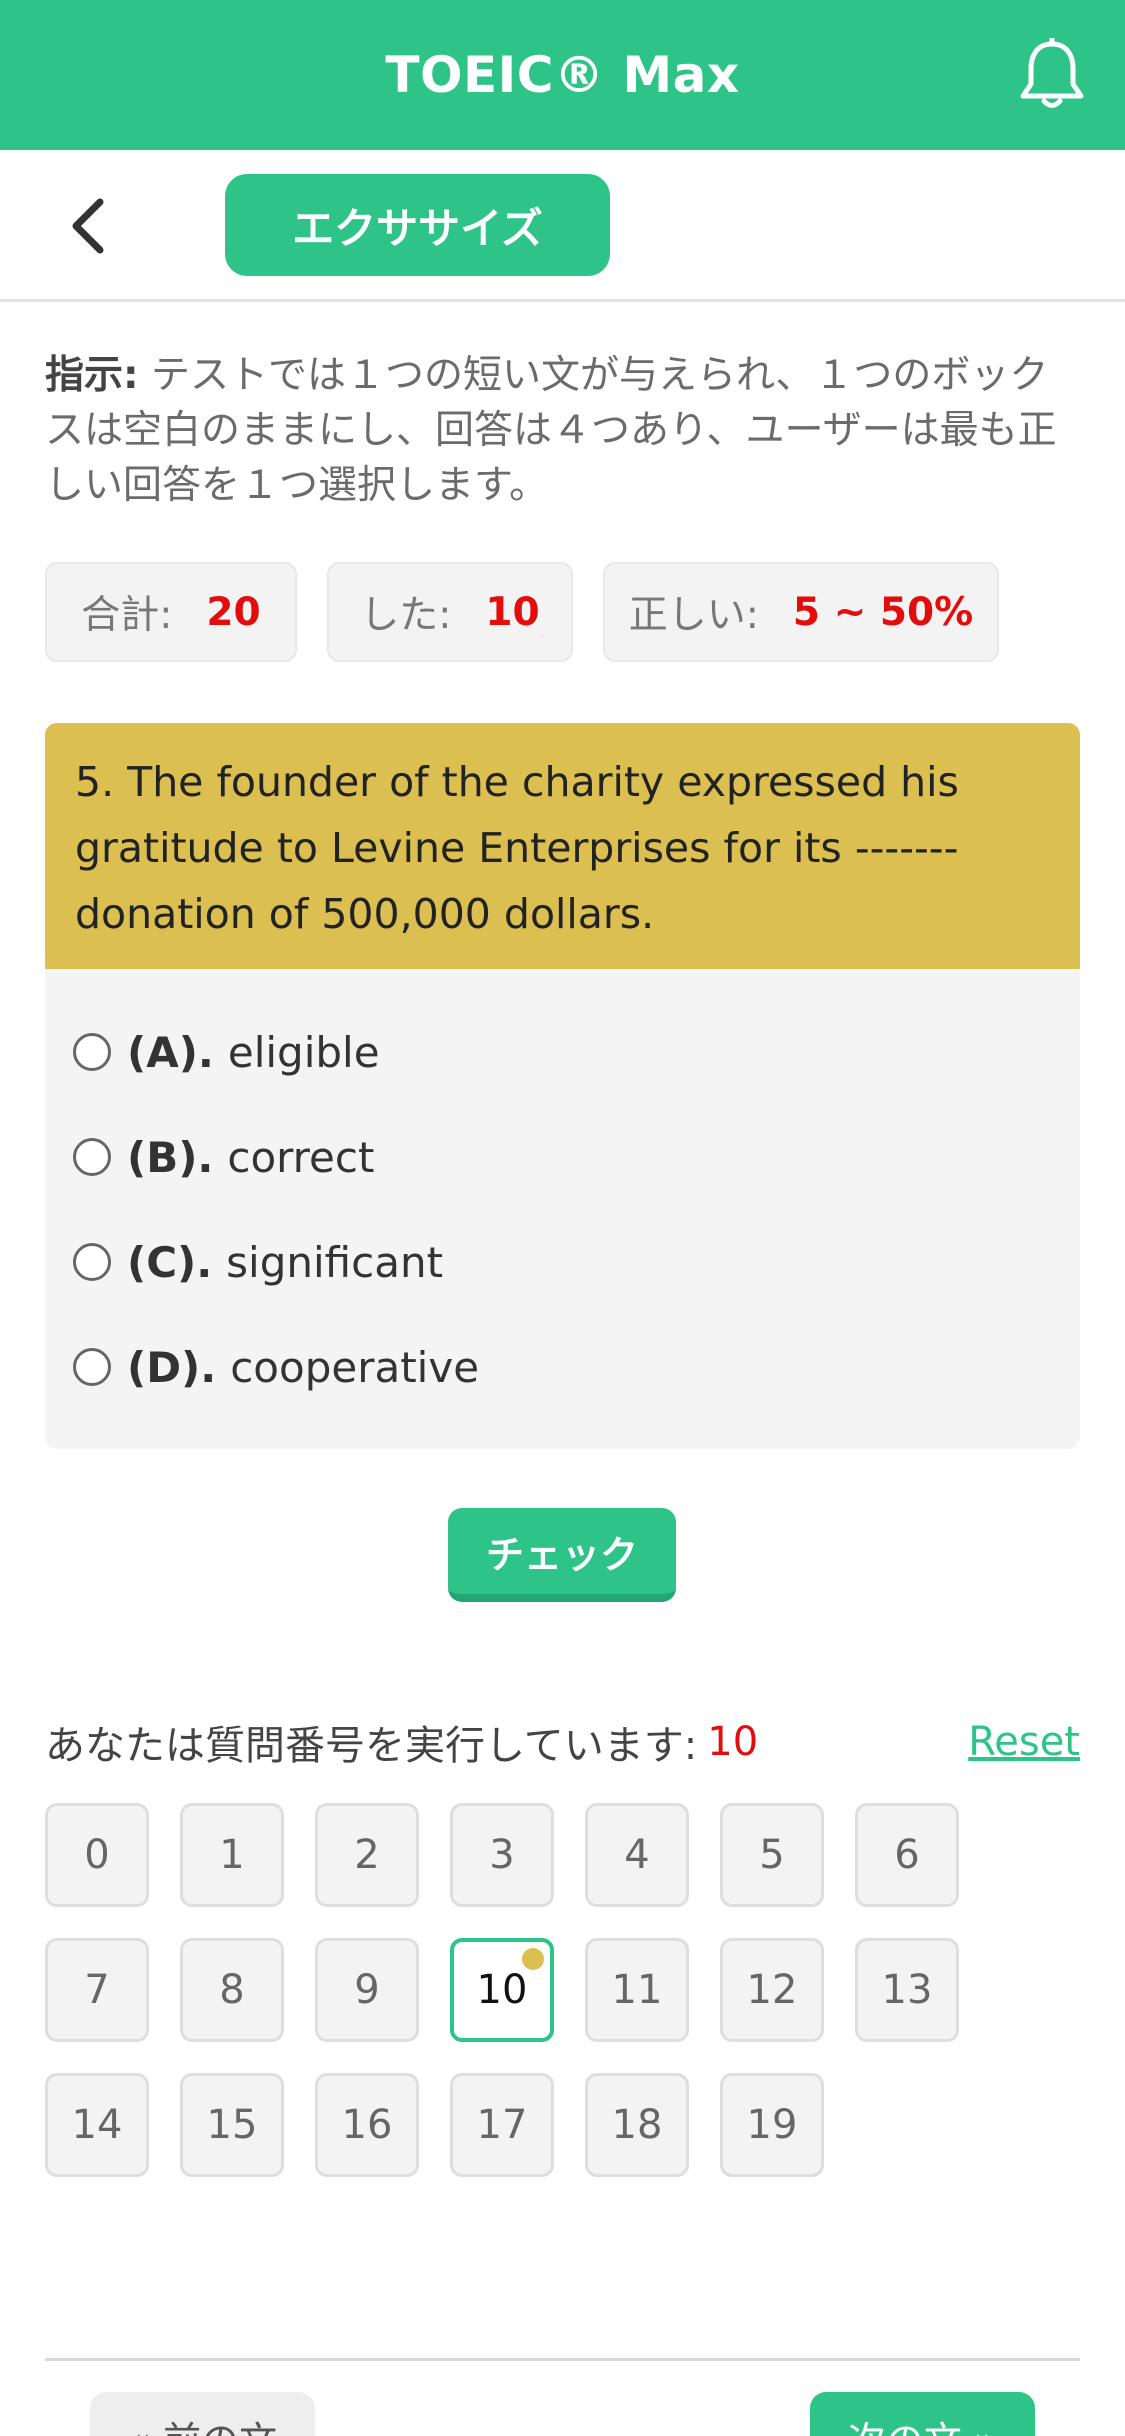  I want to click on question-number-cell: 17, so click(502, 2125).